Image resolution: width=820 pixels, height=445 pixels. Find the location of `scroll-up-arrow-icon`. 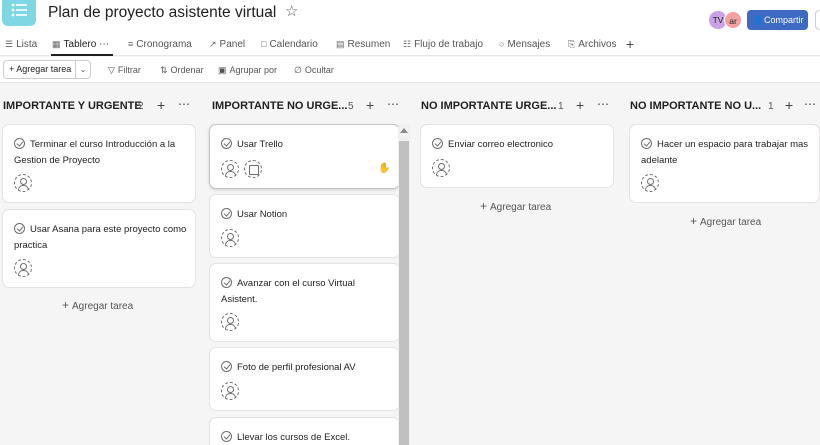

scroll-up-arrow-icon is located at coordinates (404, 130).